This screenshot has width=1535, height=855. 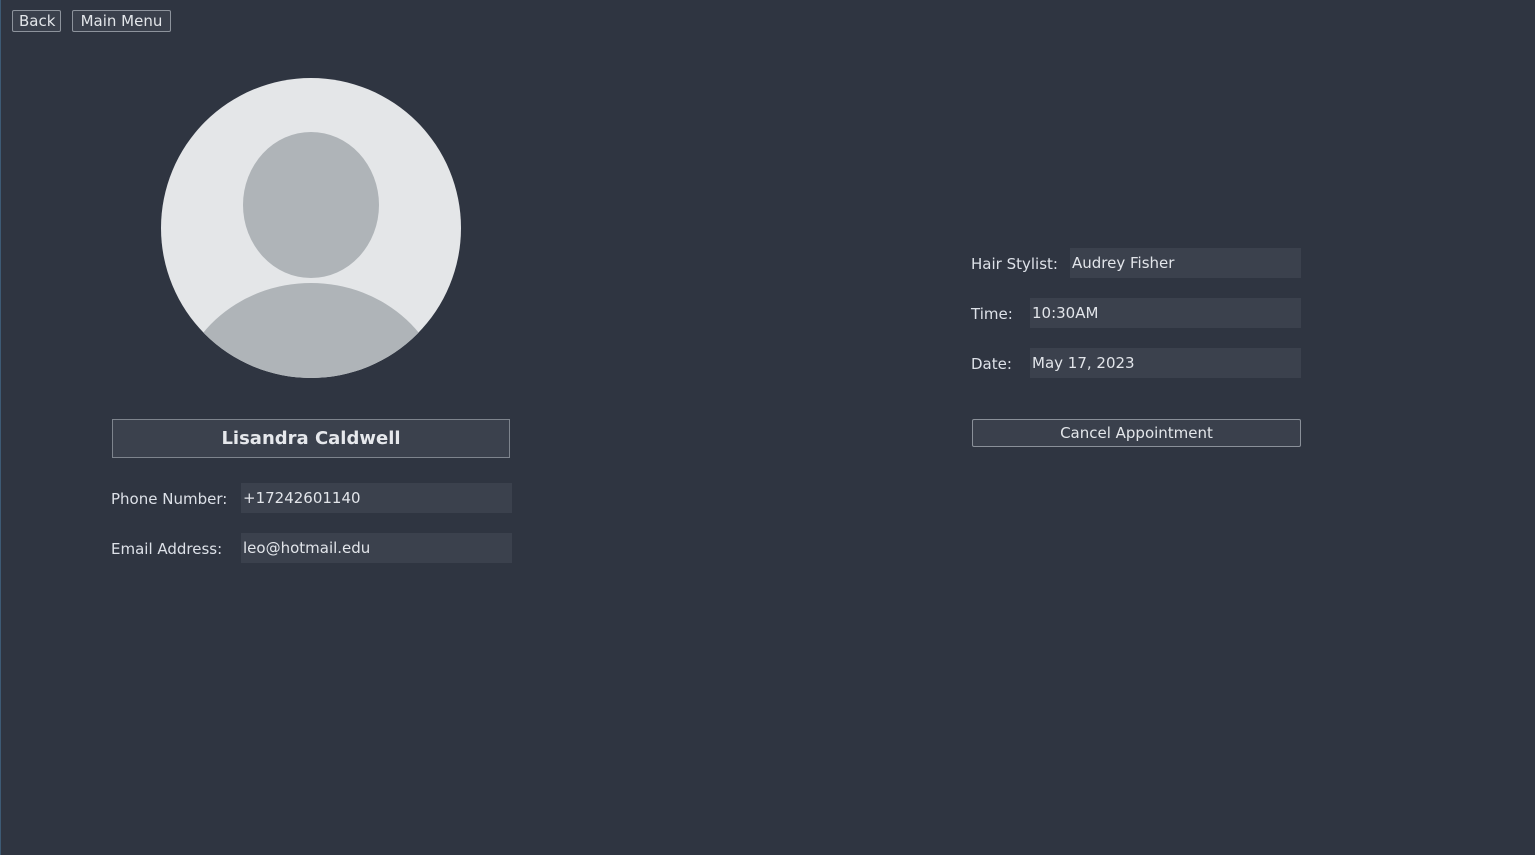 What do you see at coordinates (311, 438) in the screenshot?
I see `client-name: Lisandra Caldwell` at bounding box center [311, 438].